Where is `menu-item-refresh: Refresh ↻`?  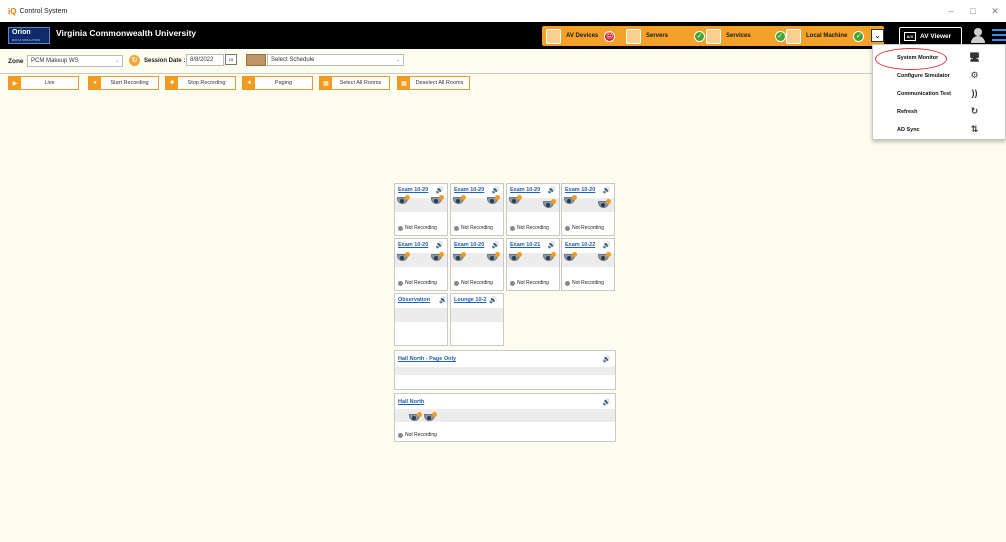 menu-item-refresh: Refresh ↻ is located at coordinates (939, 112).